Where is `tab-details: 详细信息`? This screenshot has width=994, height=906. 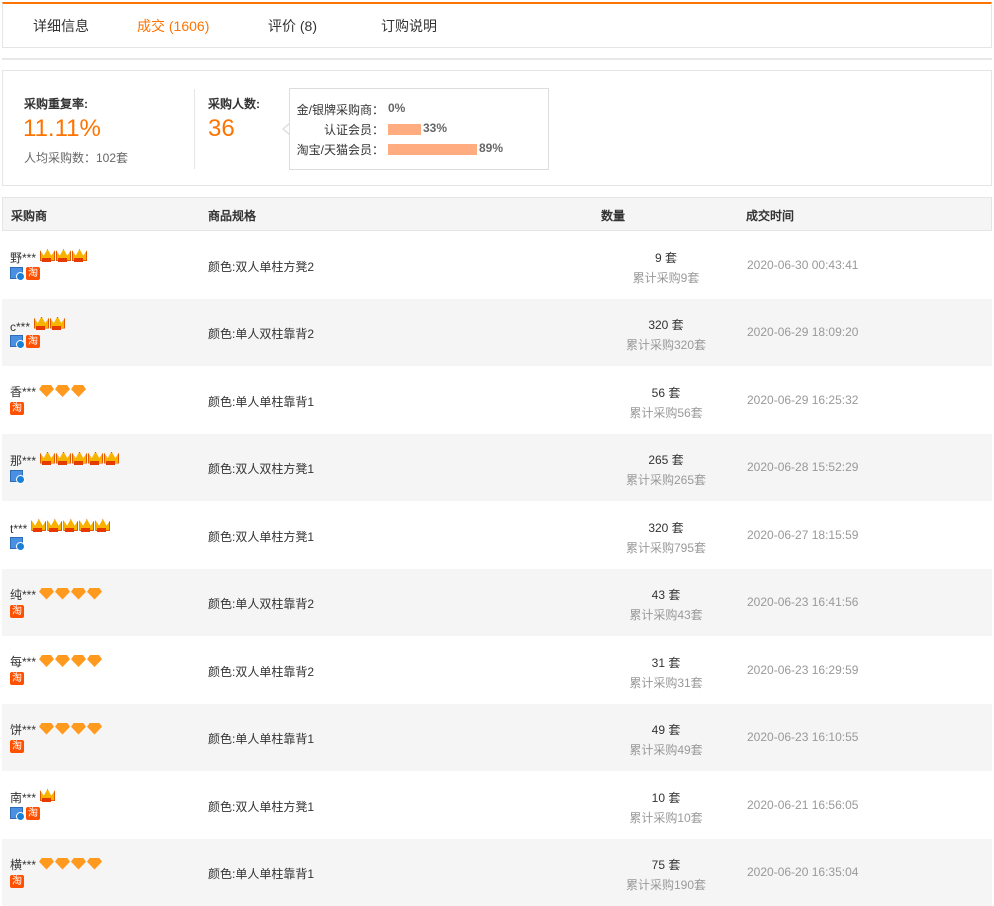 tab-details: 详细信息 is located at coordinates (61, 26).